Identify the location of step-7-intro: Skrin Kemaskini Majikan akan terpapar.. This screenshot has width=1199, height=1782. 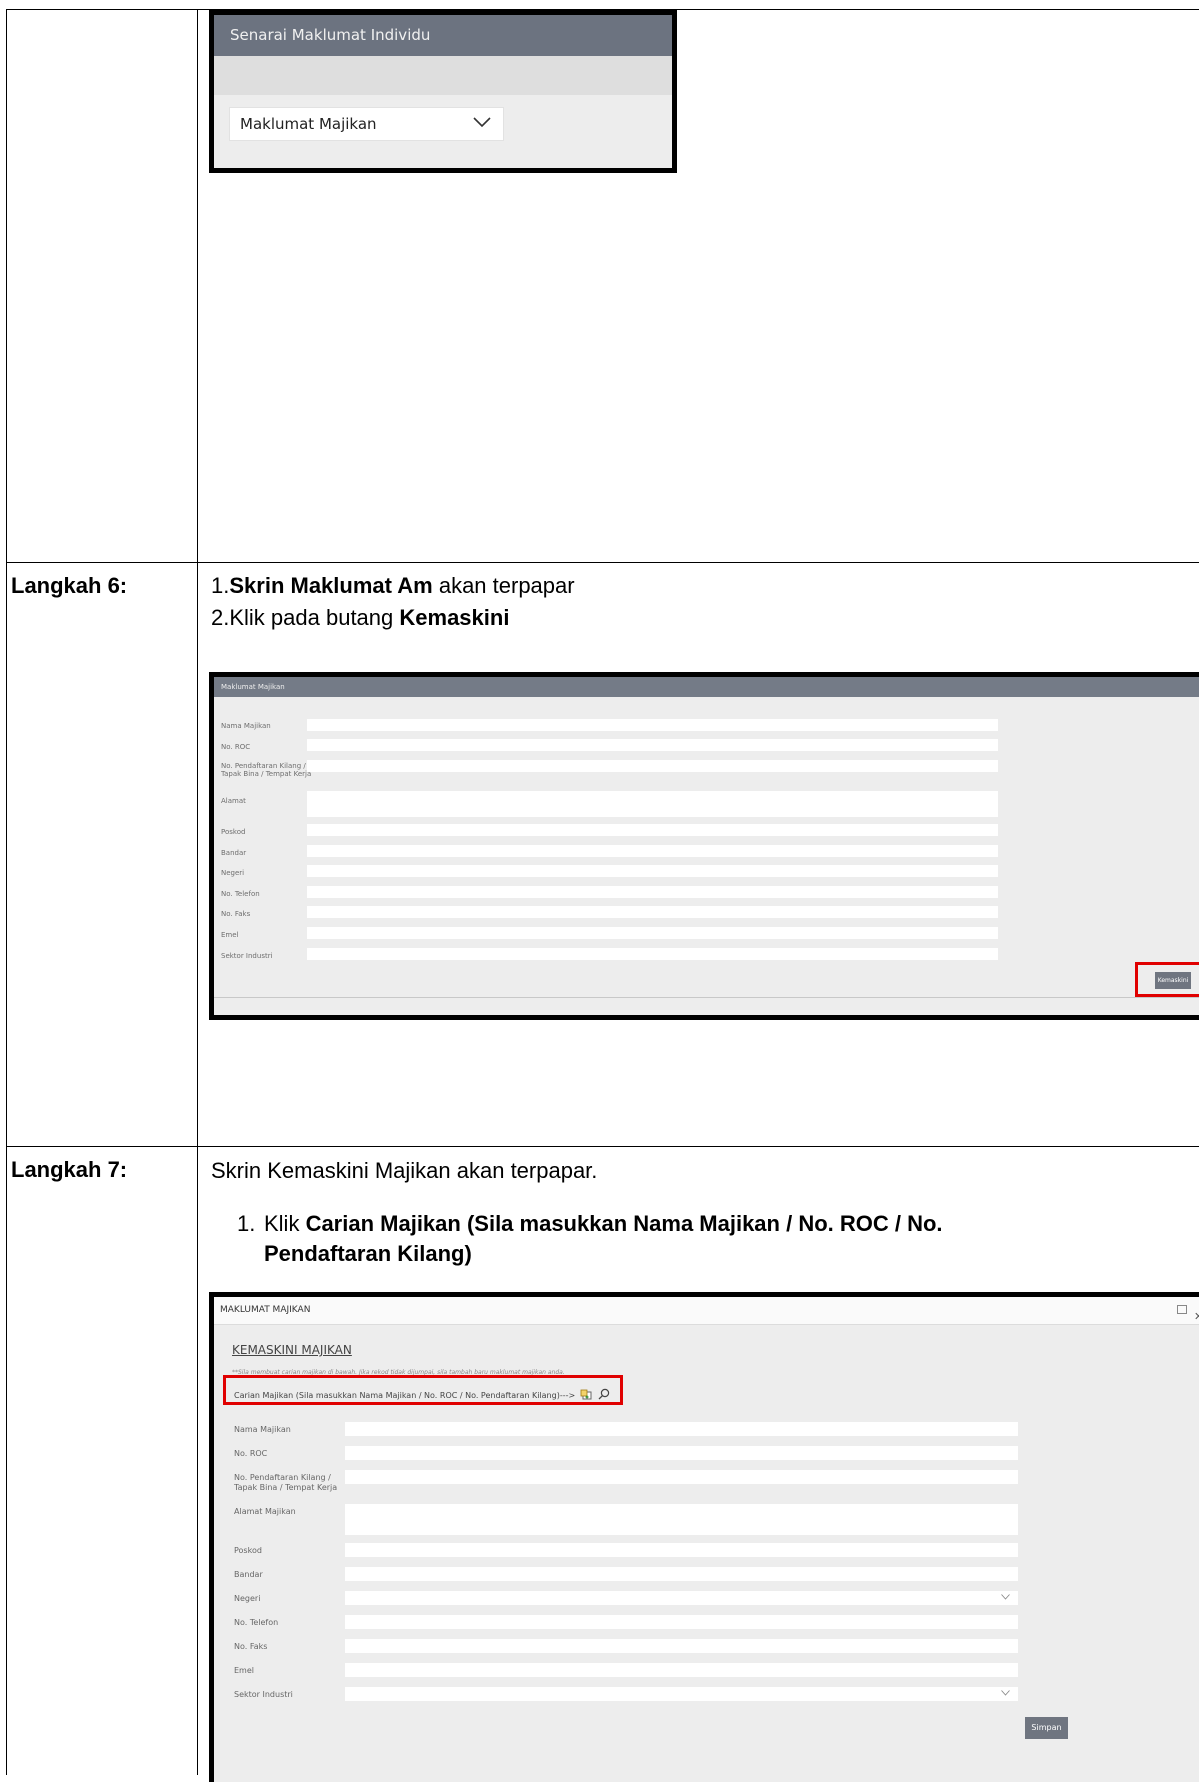
(404, 1170).